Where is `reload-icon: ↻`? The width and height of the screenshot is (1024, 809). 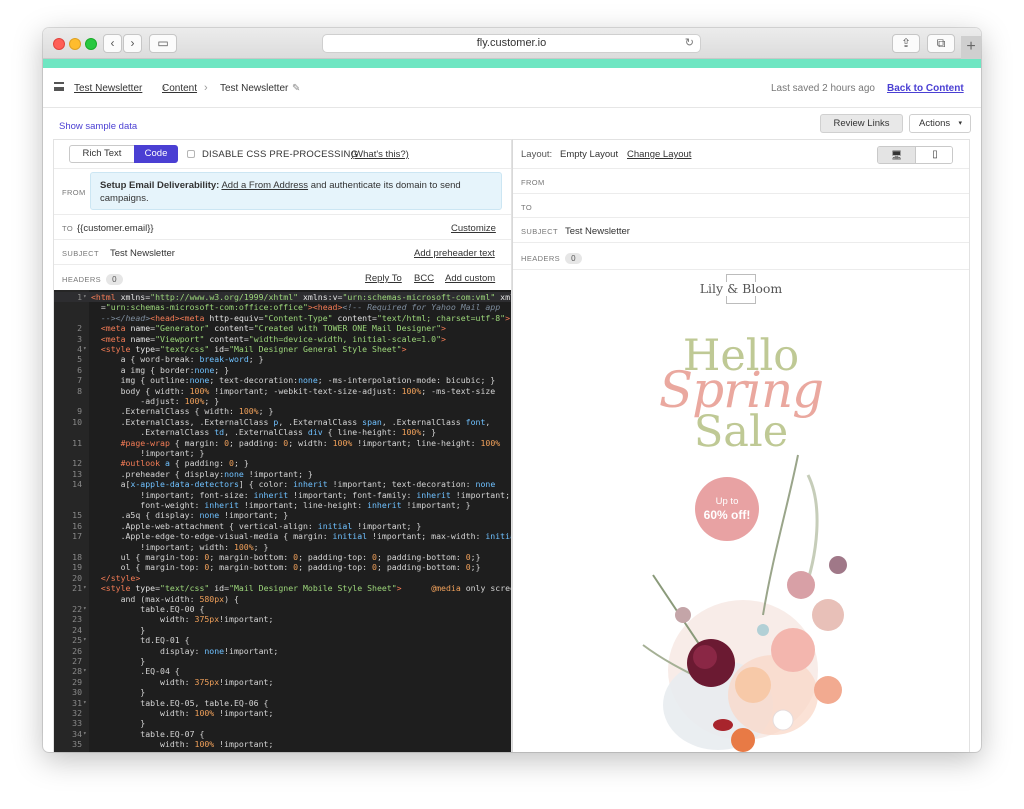 reload-icon: ↻ is located at coordinates (689, 43).